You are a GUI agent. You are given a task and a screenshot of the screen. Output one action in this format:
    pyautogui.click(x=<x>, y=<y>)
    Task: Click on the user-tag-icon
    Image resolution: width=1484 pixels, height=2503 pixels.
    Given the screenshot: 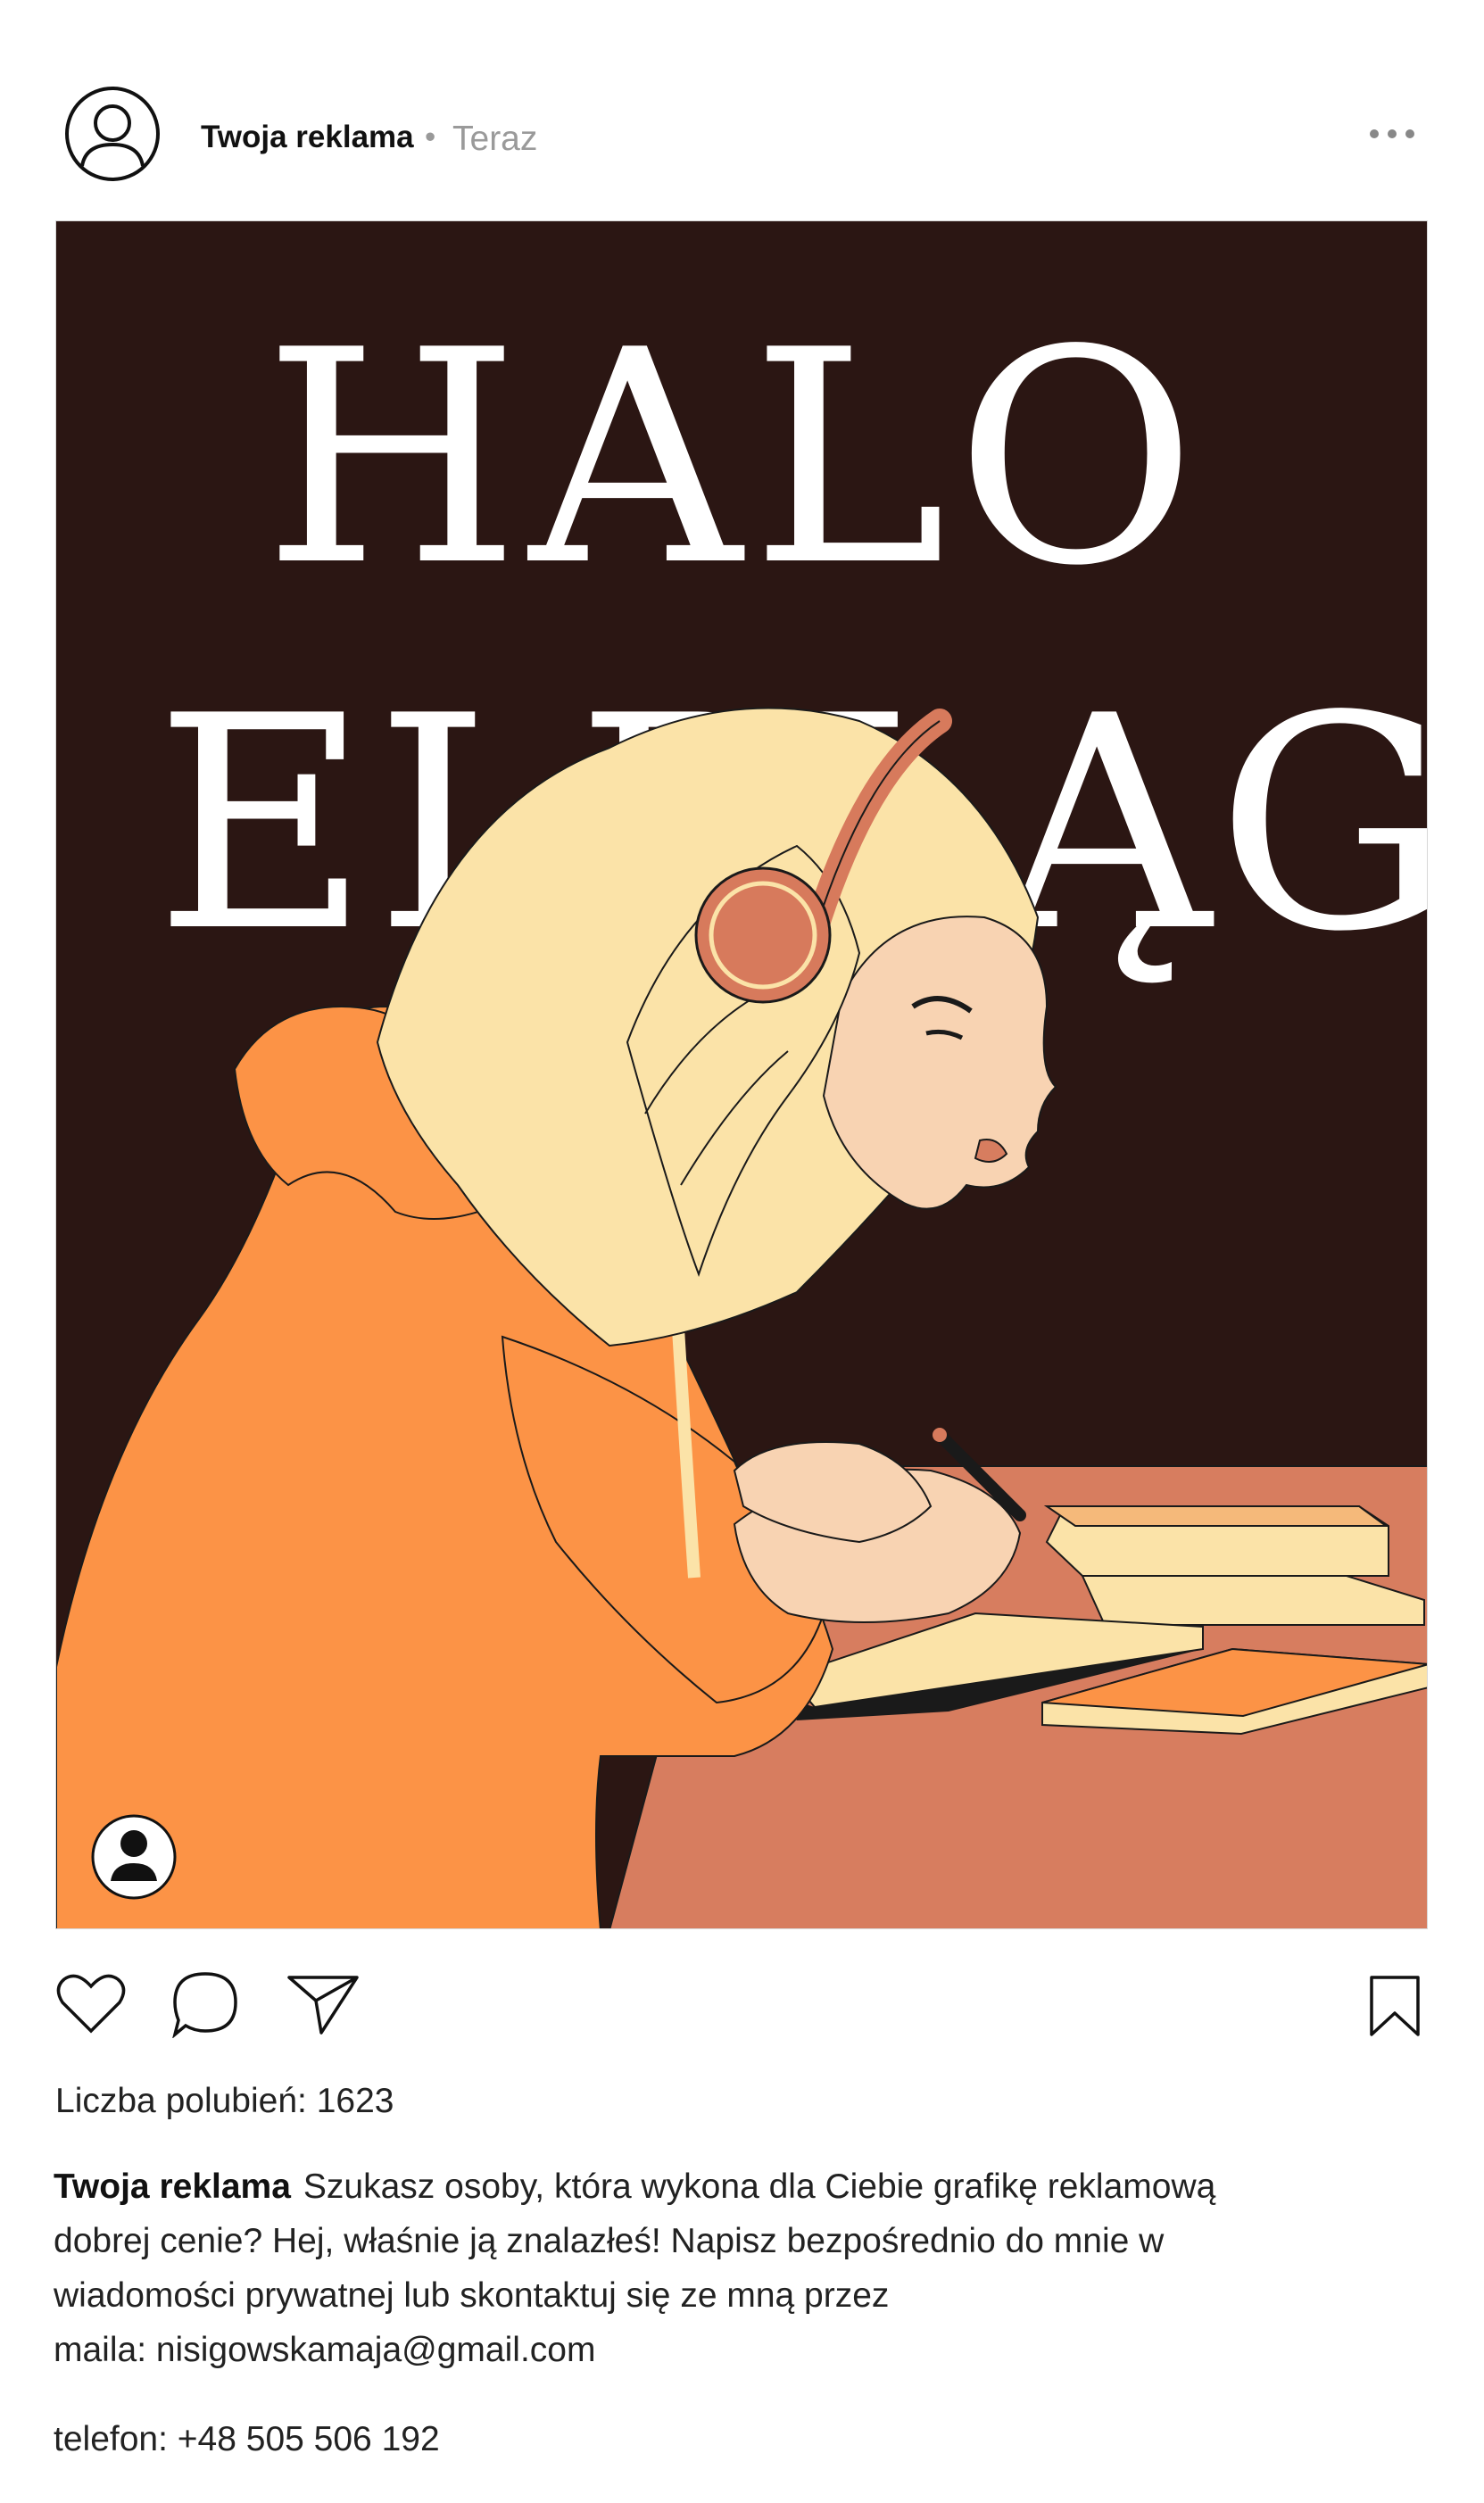 What is the action you would take?
    pyautogui.click(x=134, y=1857)
    